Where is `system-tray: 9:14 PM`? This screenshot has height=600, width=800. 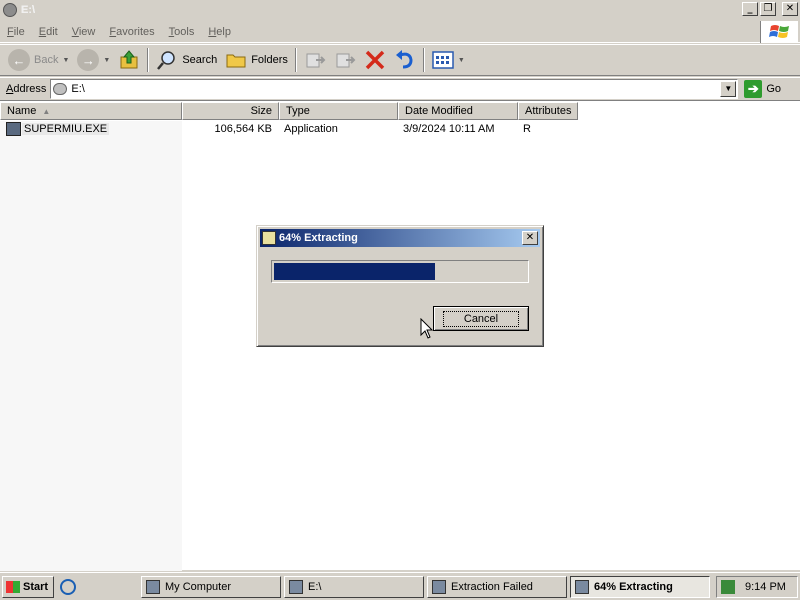 system-tray: 9:14 PM is located at coordinates (757, 587).